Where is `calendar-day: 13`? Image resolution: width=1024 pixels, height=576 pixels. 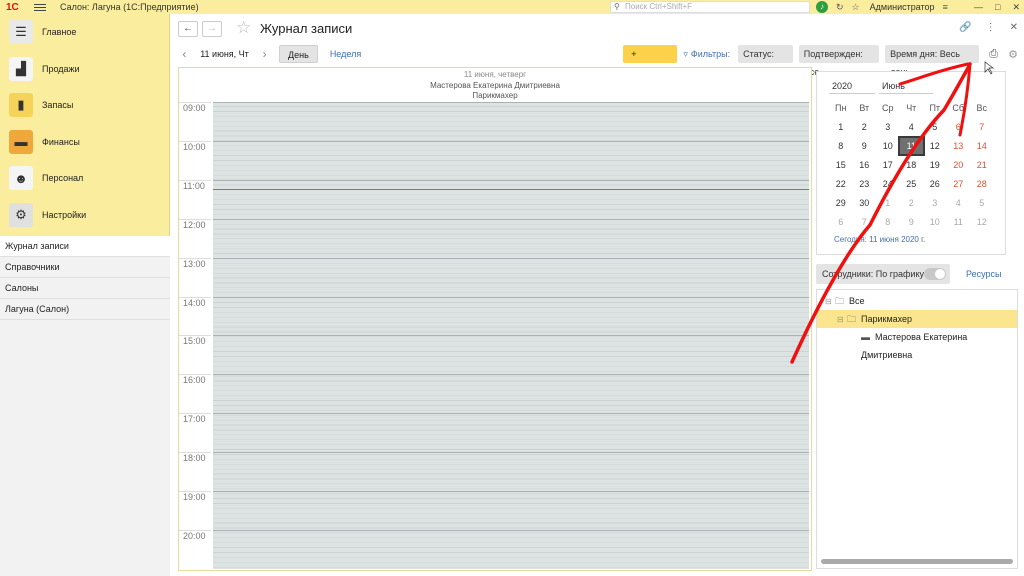
calendar-day: 13 is located at coordinates (959, 146).